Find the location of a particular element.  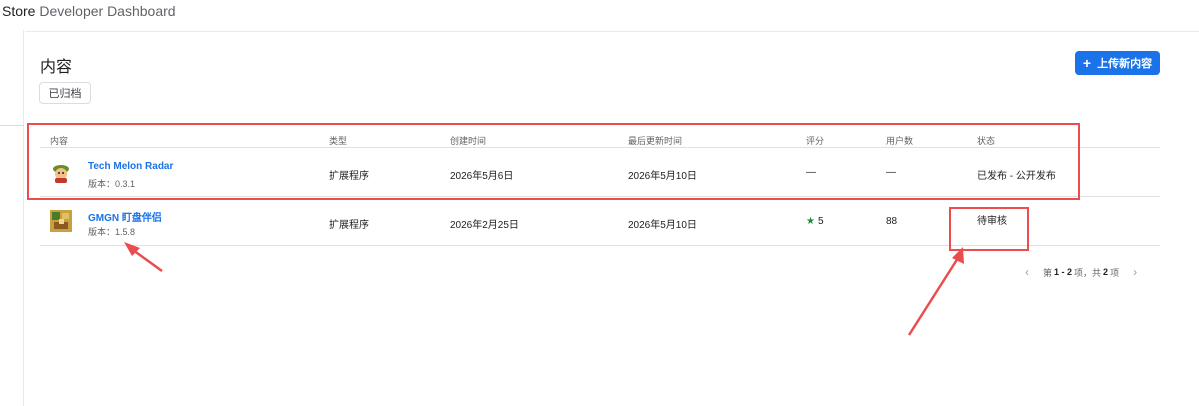

brand-title: Store Developer Dashboard is located at coordinates (89, 11).